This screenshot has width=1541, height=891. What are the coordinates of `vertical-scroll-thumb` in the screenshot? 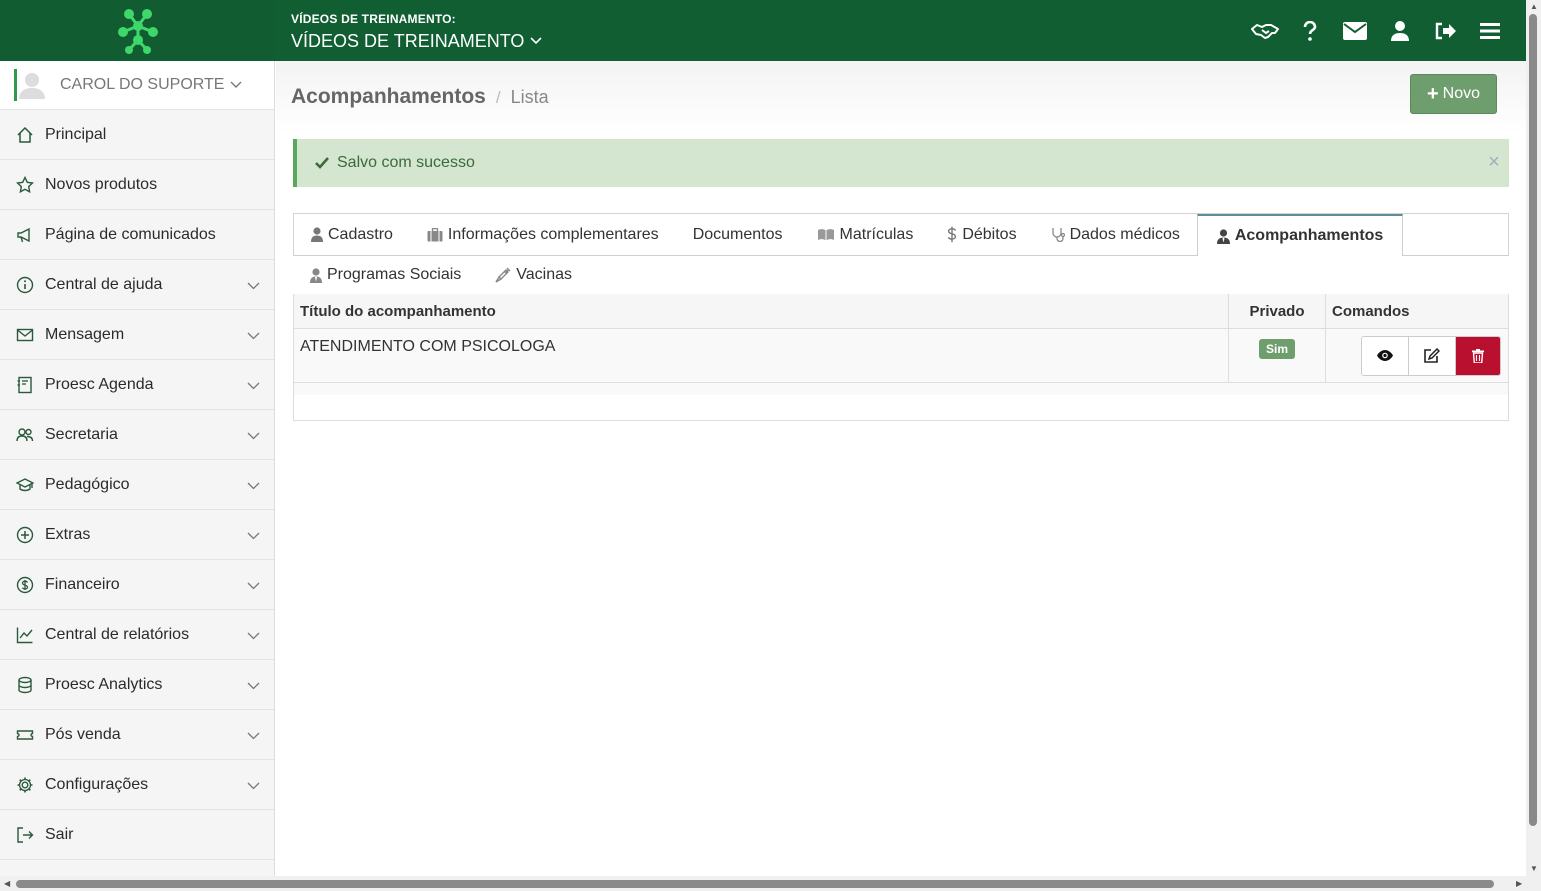 It's located at (1533, 420).